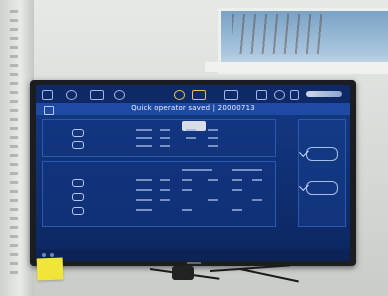 The height and width of the screenshot is (296, 388). Describe the element at coordinates (322, 173) in the screenshot. I see `side-gauge-panel` at that location.